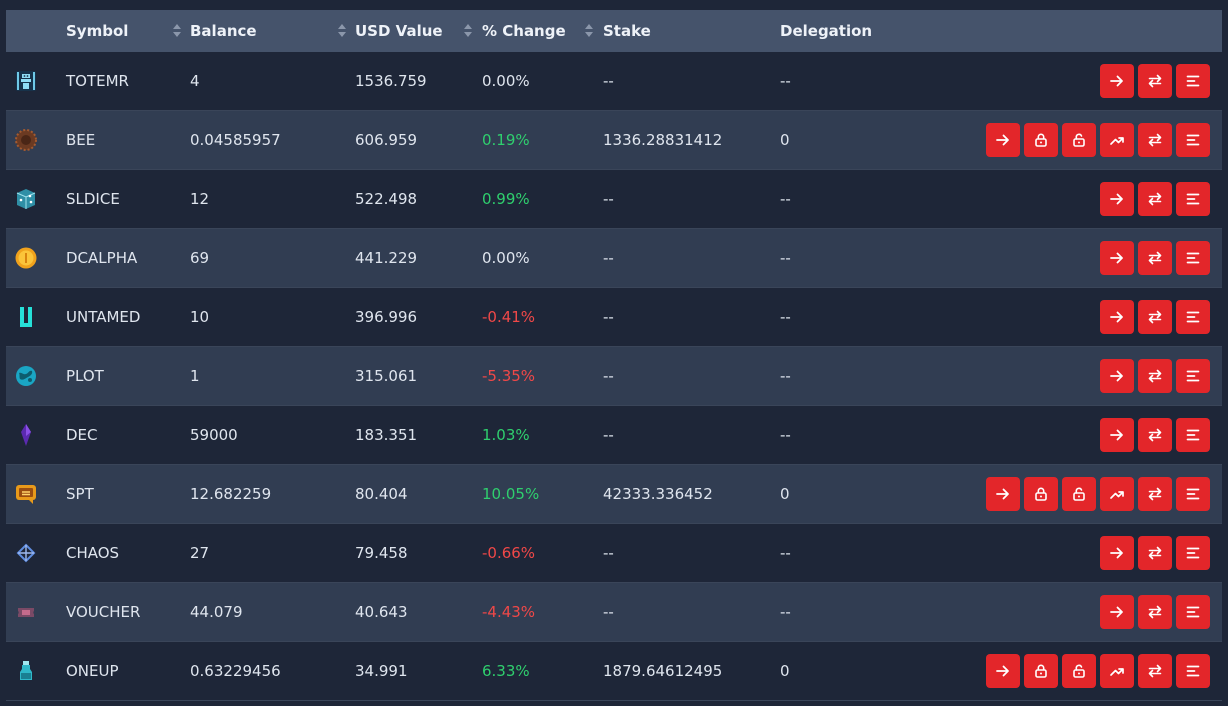  What do you see at coordinates (216, 612) in the screenshot?
I see `token-balance: 44.079` at bounding box center [216, 612].